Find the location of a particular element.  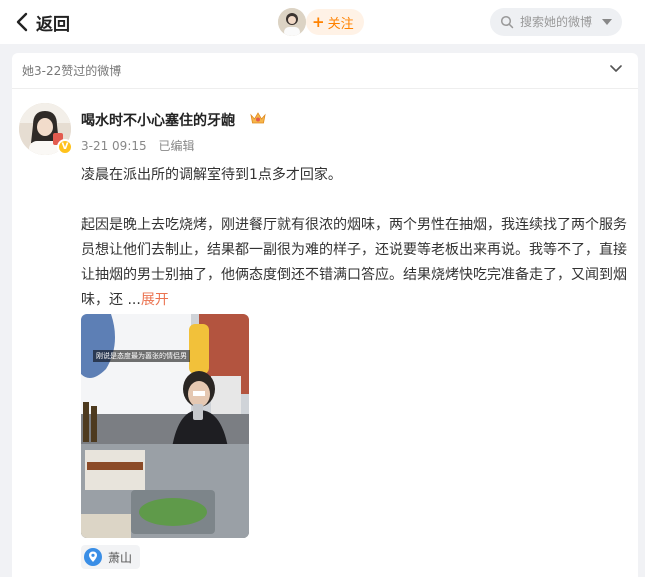

image-caption: 刚说是态度最为嚣张的情侣男 is located at coordinates (141, 356).